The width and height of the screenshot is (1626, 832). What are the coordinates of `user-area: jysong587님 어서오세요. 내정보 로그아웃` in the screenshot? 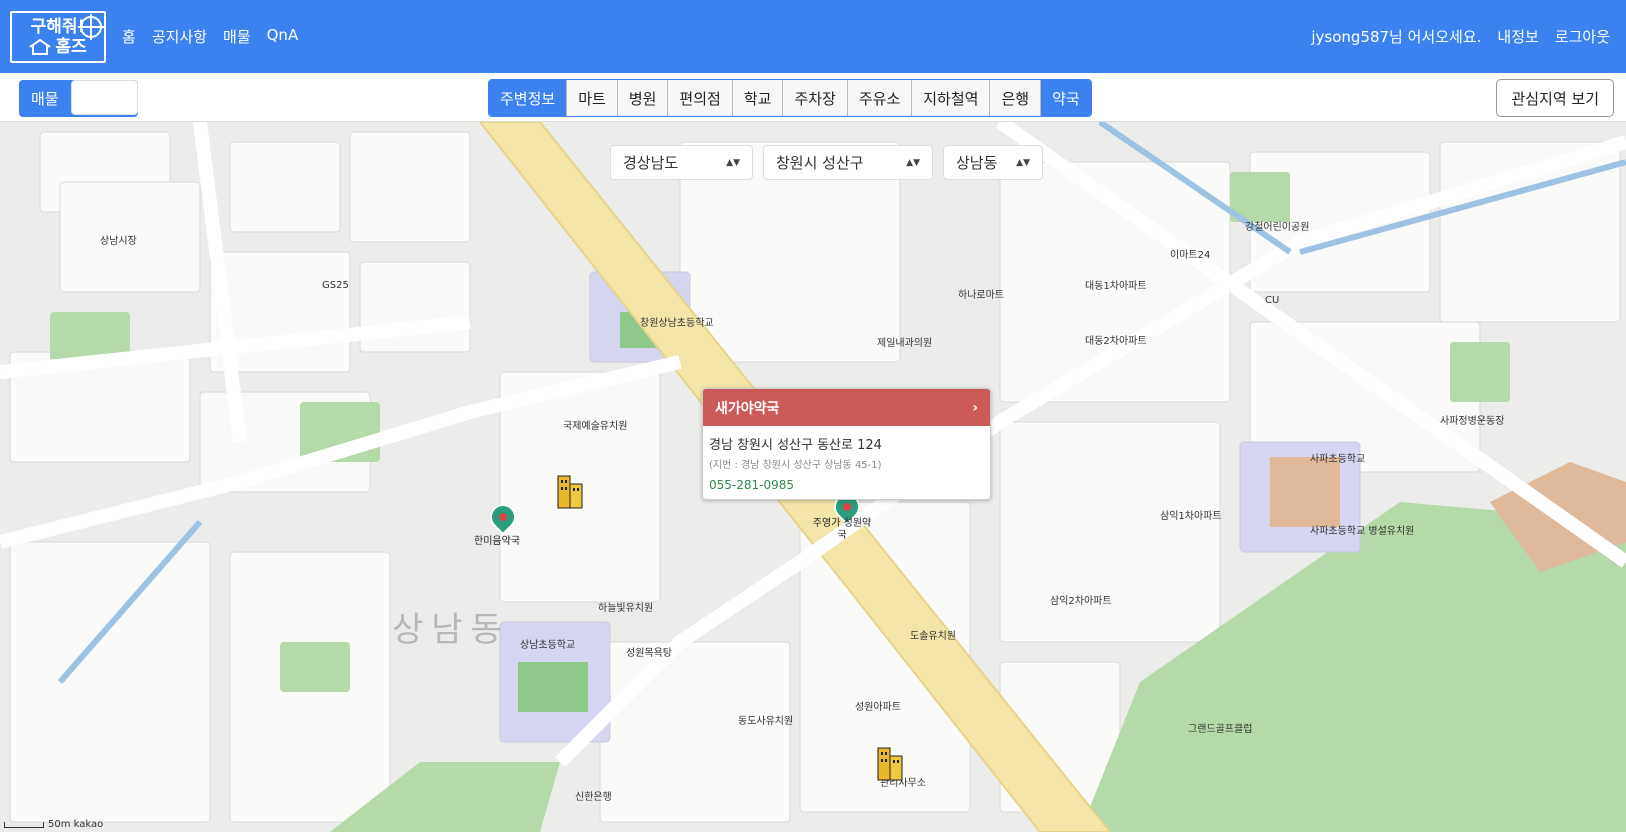 It's located at (1460, 36).